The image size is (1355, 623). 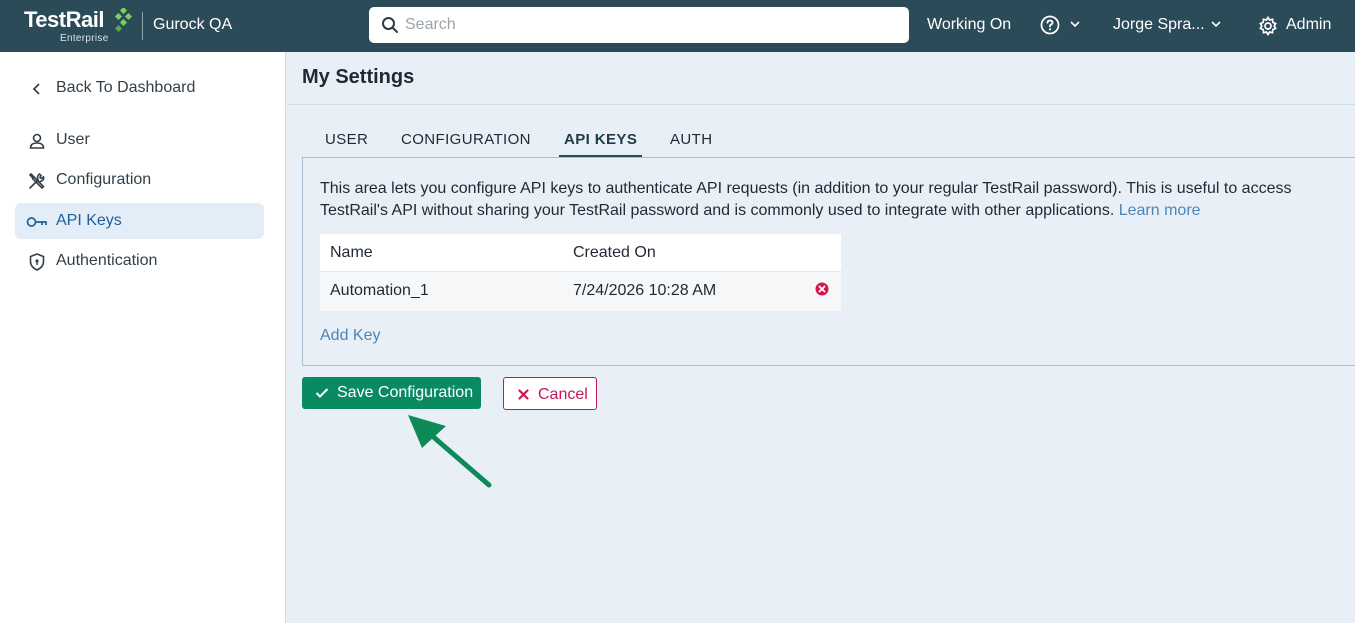 I want to click on sidebar-item-label: Configuration, so click(x=104, y=179).